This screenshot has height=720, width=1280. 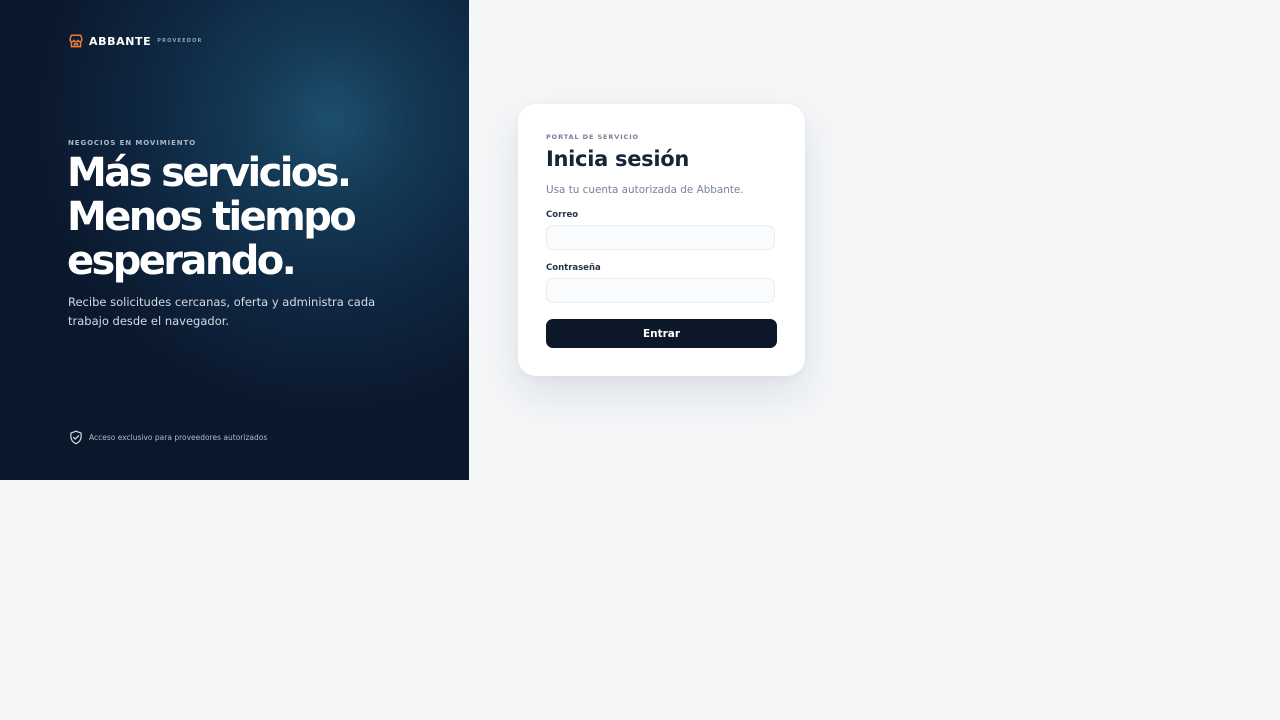 What do you see at coordinates (209, 173) in the screenshot?
I see `headline-line: Más servicios.` at bounding box center [209, 173].